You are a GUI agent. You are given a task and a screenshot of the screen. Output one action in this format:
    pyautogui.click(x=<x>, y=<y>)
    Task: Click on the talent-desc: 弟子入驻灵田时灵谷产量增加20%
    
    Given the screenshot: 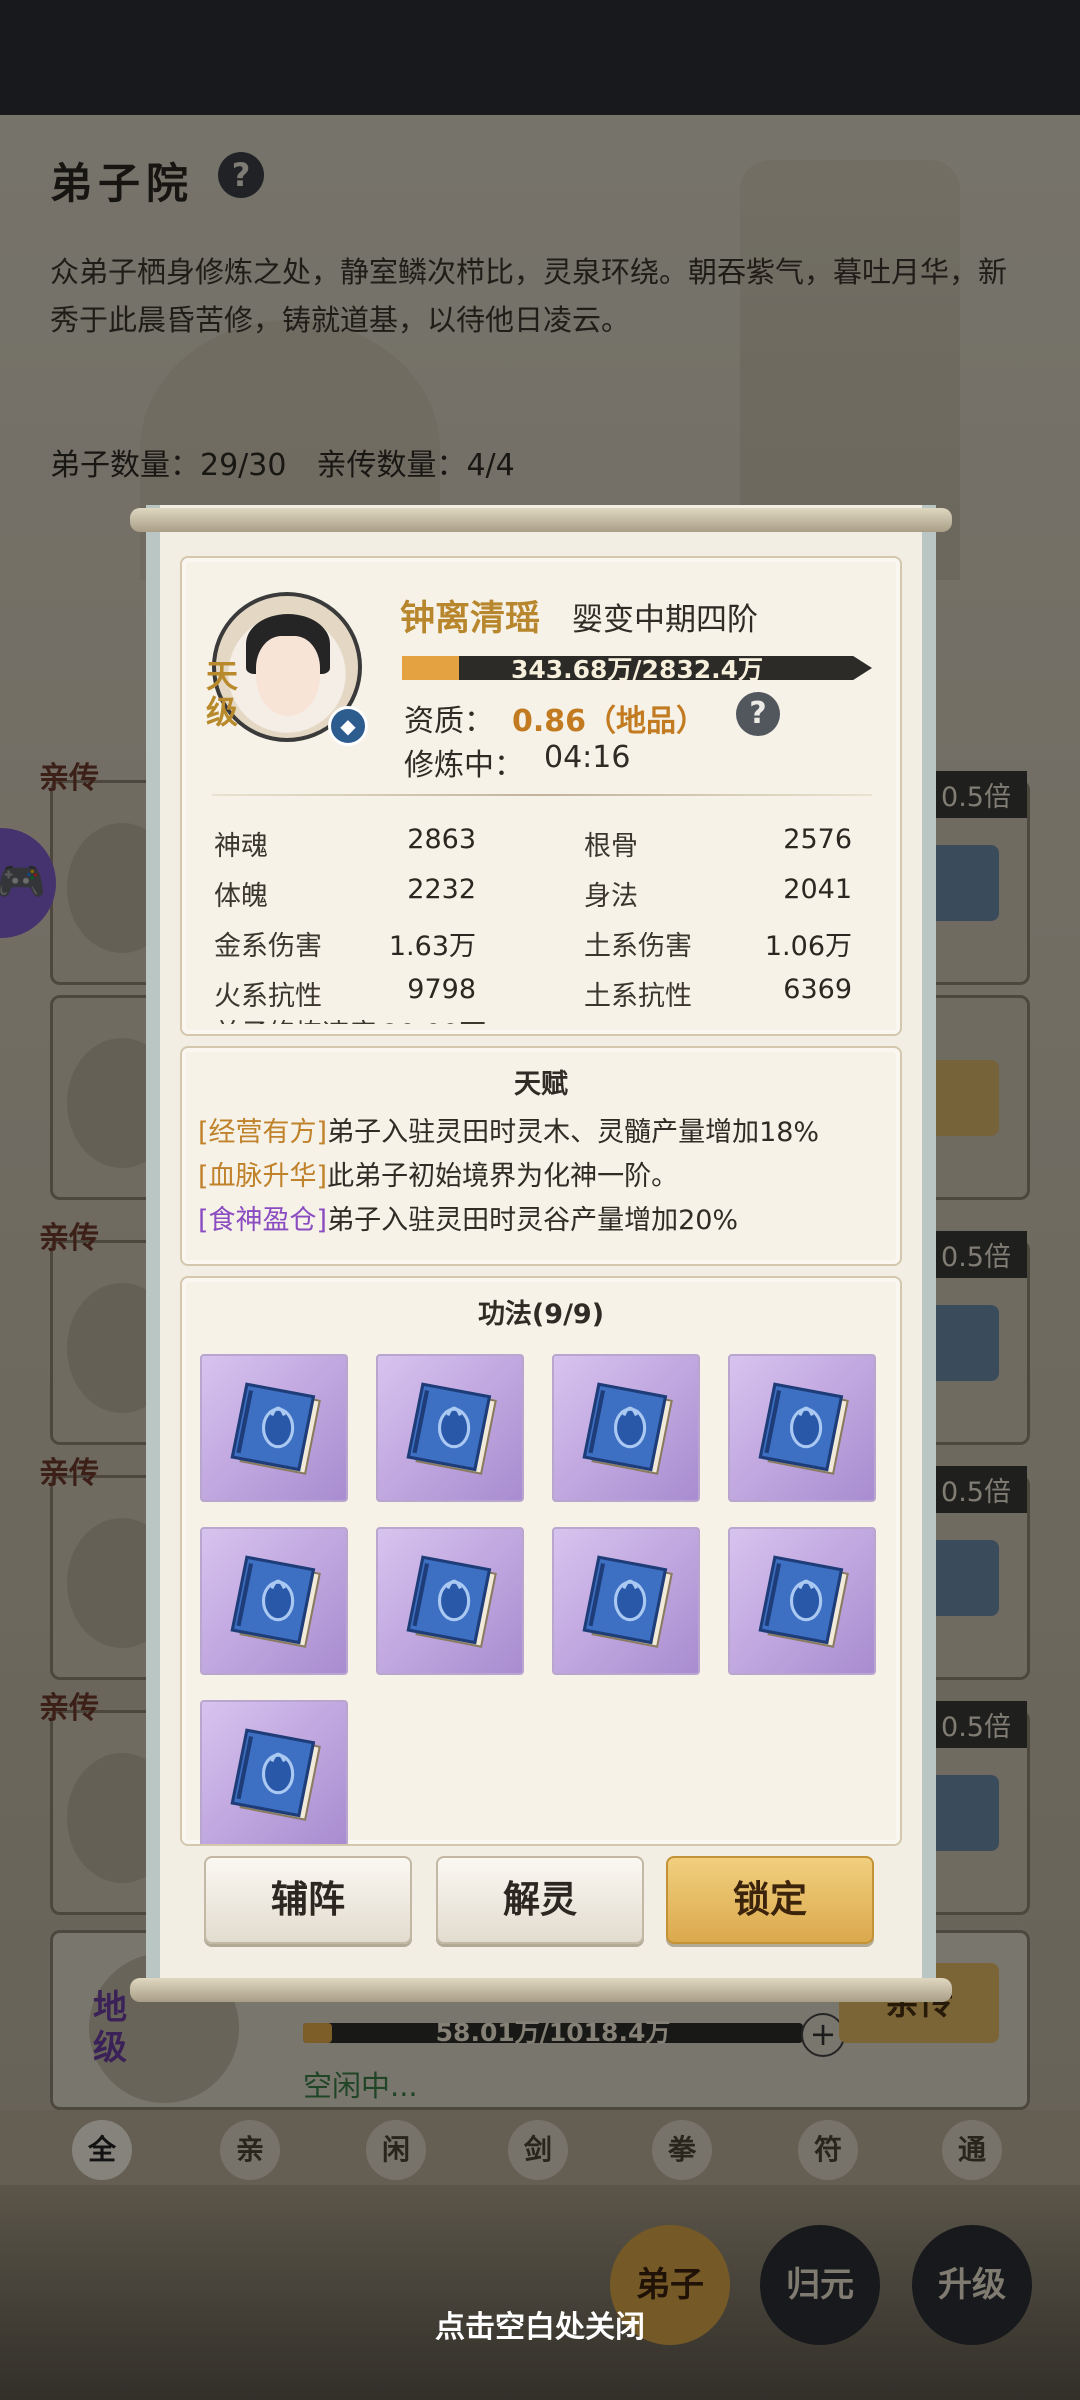 What is the action you would take?
    pyautogui.click(x=533, y=1220)
    